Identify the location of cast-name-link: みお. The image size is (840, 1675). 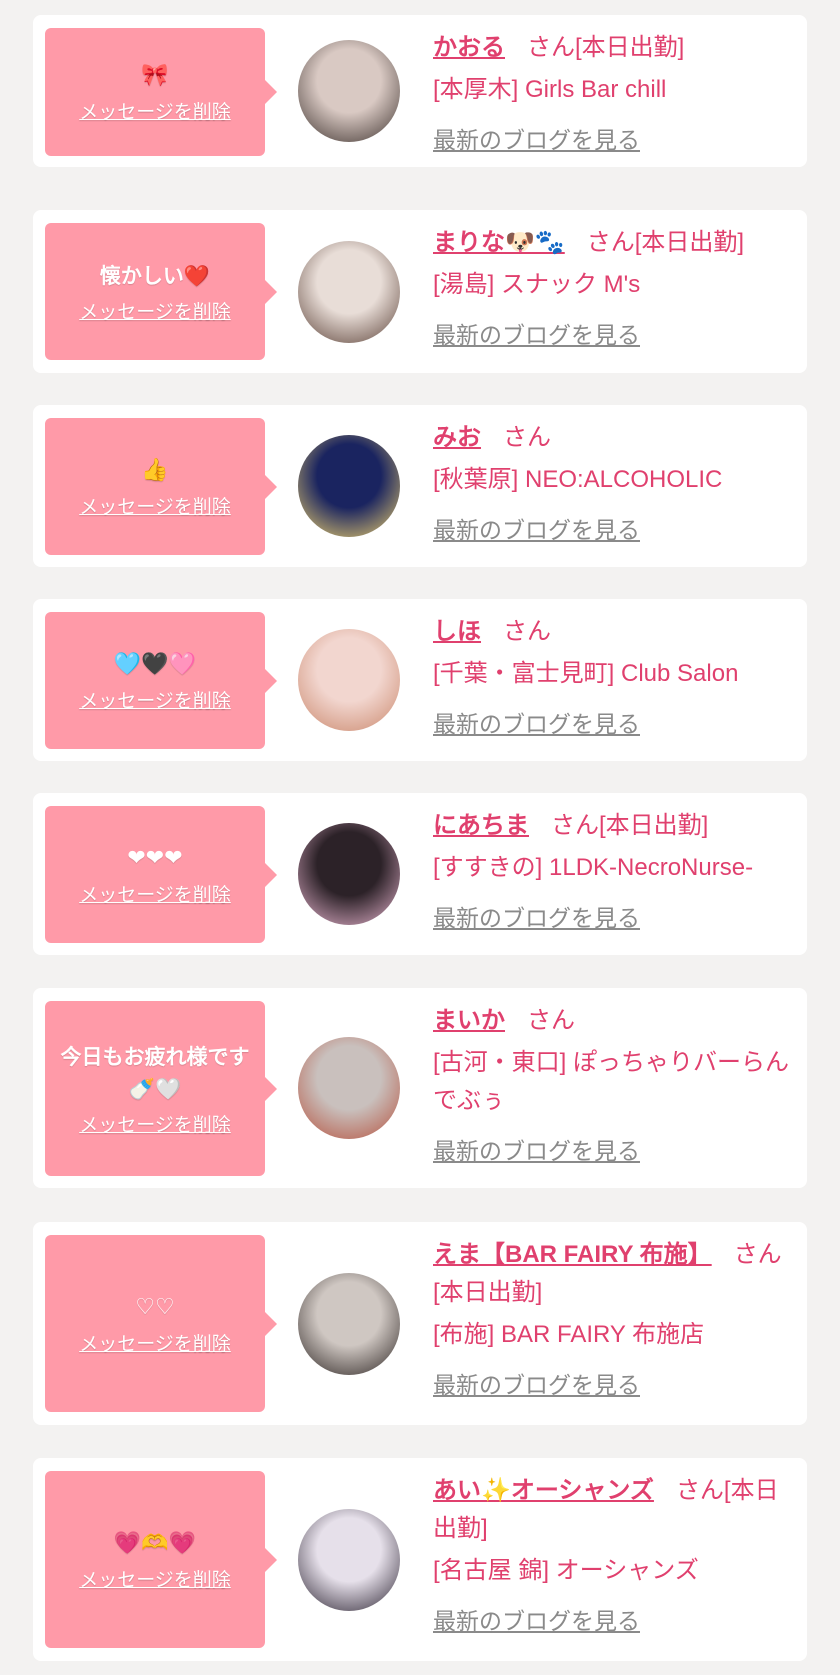
(457, 437).